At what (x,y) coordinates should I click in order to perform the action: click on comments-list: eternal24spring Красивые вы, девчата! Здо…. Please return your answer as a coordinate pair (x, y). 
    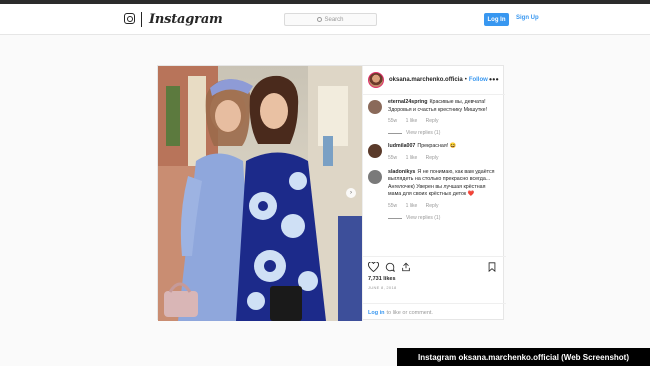
    Looking at the image, I should click on (434, 176).